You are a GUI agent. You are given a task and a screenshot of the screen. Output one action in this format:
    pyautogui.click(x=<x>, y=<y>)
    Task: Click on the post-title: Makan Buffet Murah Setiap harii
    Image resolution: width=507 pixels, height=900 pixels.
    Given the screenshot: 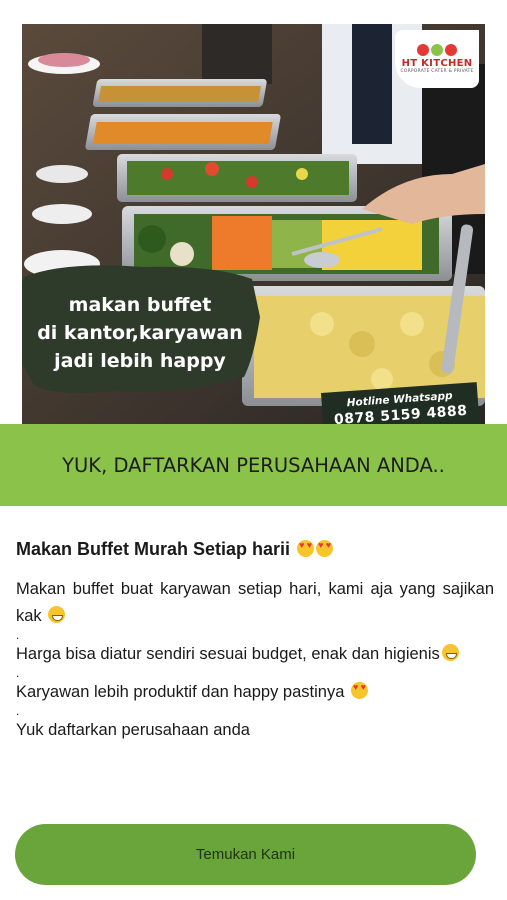 What is the action you would take?
    pyautogui.click(x=255, y=549)
    